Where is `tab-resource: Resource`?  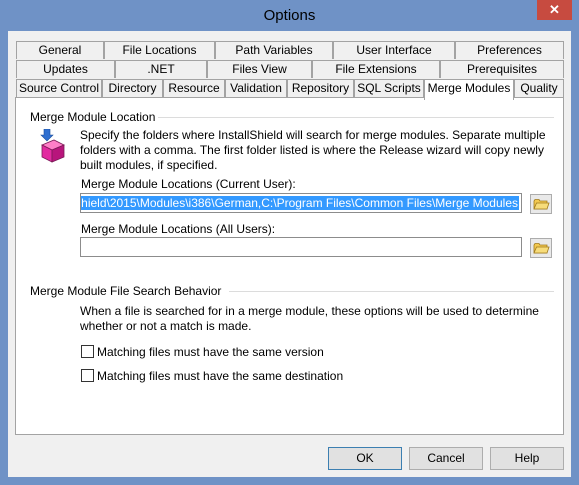
tab-resource: Resource is located at coordinates (194, 88).